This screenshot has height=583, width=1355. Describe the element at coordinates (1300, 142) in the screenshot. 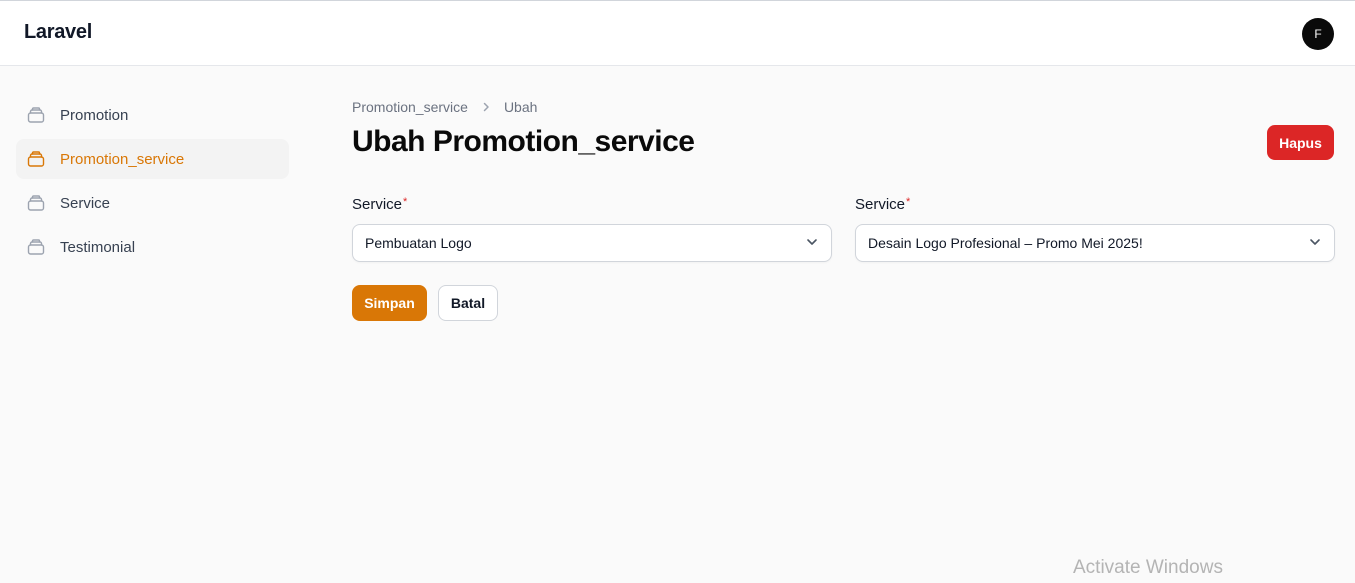

I see `delete-button: Hapus` at that location.